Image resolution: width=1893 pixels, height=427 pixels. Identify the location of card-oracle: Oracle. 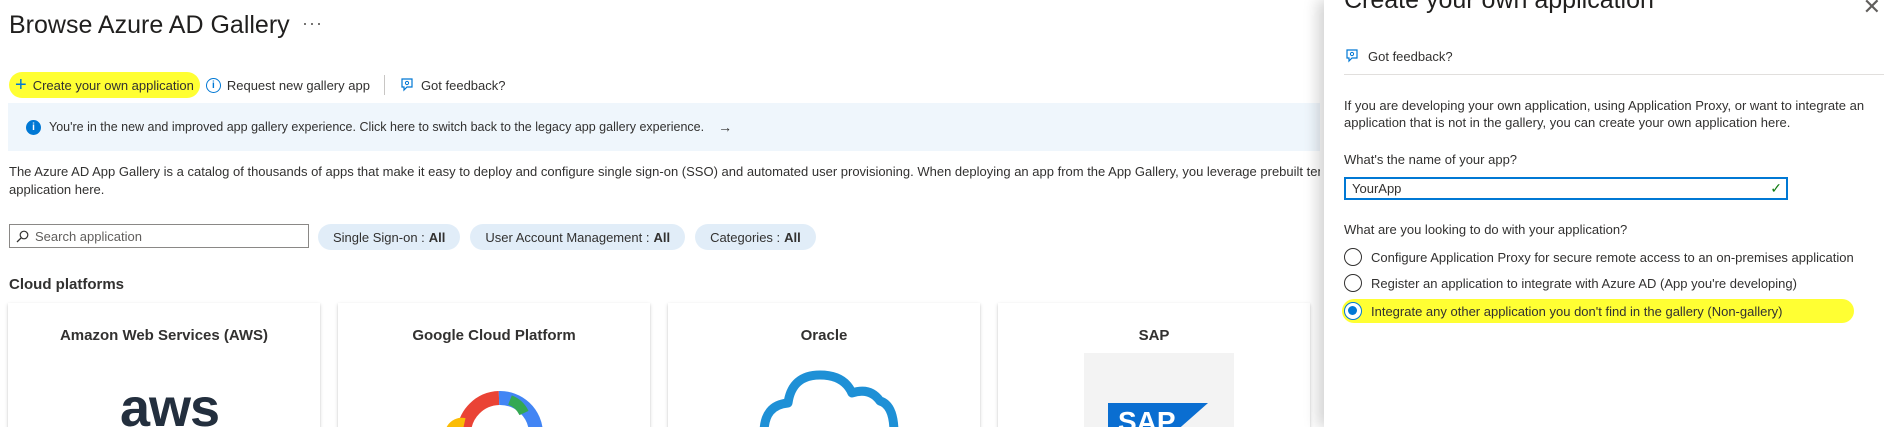
(824, 365).